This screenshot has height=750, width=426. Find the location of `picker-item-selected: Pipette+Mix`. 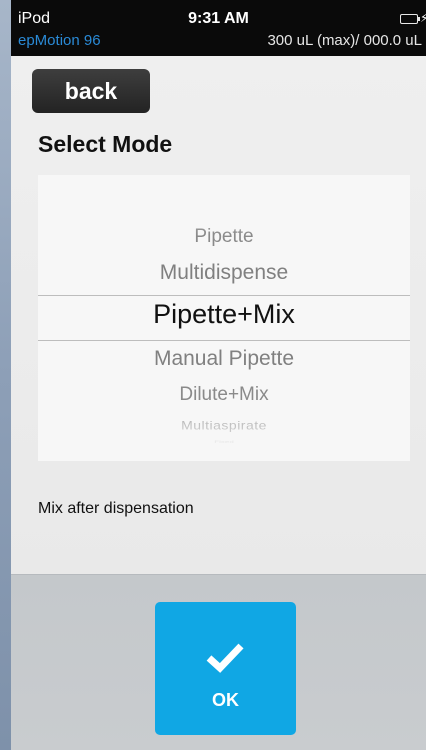

picker-item-selected: Pipette+Mix is located at coordinates (224, 314).